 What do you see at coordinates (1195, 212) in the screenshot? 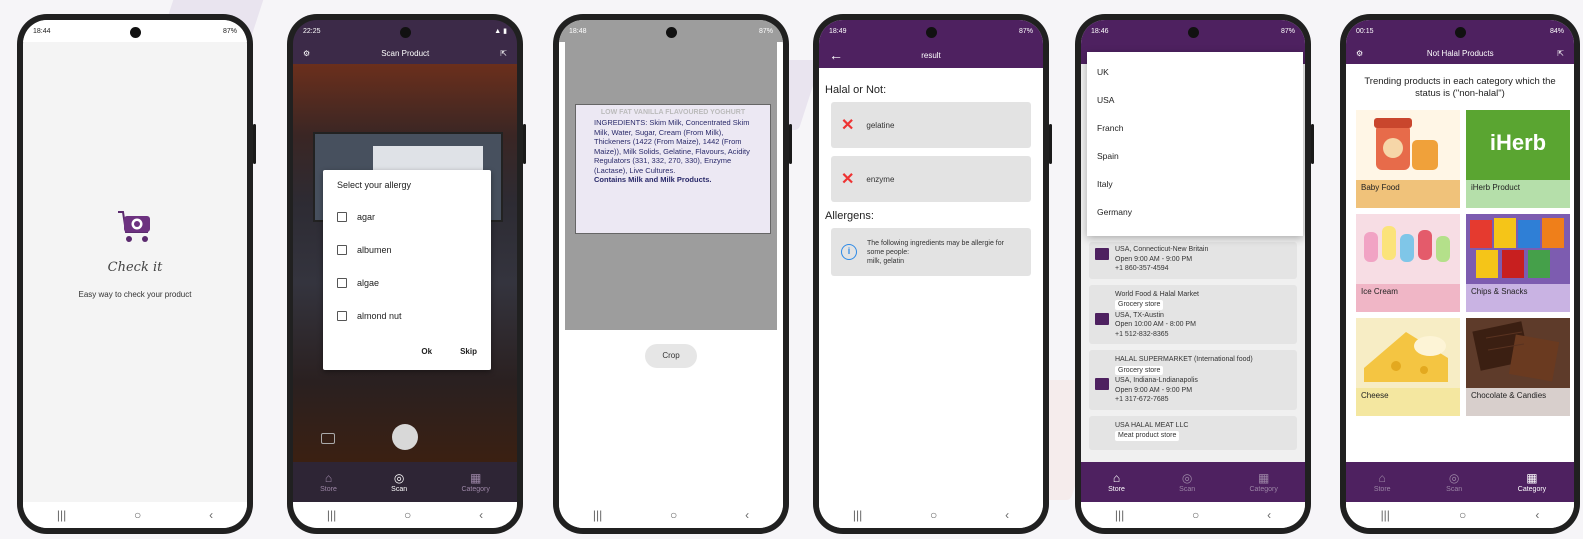
I see `country-option: Germany` at bounding box center [1195, 212].